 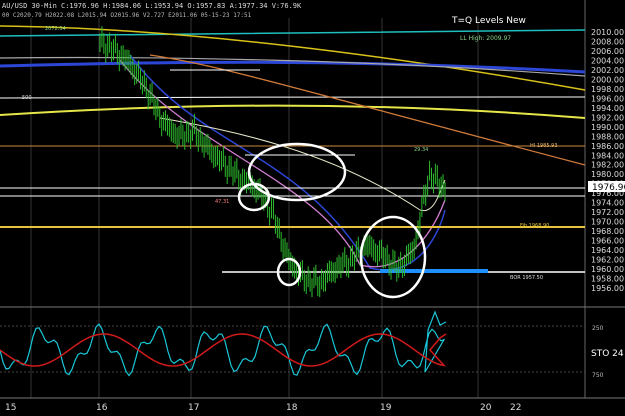 What do you see at coordinates (598, 375) in the screenshot?
I see `stoch-750: 750` at bounding box center [598, 375].